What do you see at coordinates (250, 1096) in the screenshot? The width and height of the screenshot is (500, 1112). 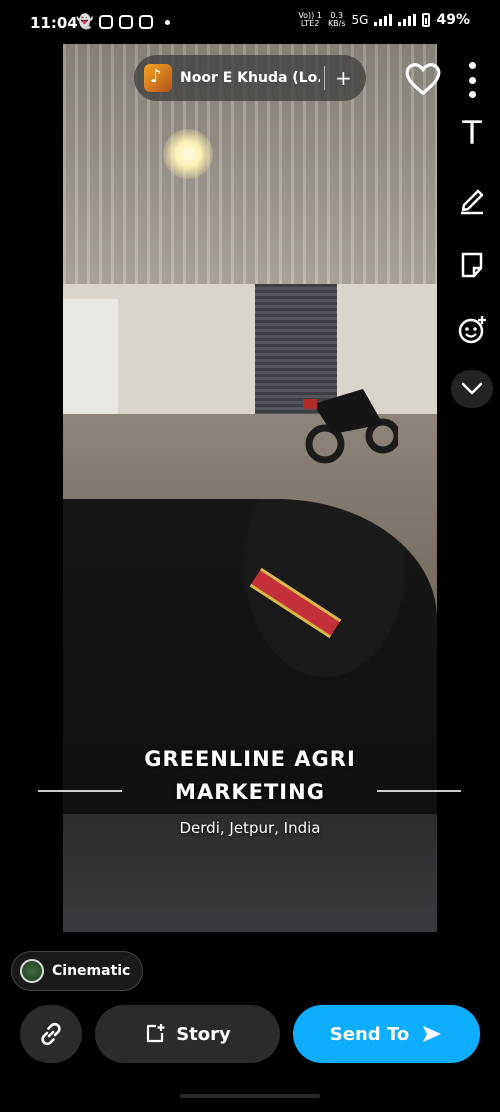 I see `home-indicator` at bounding box center [250, 1096].